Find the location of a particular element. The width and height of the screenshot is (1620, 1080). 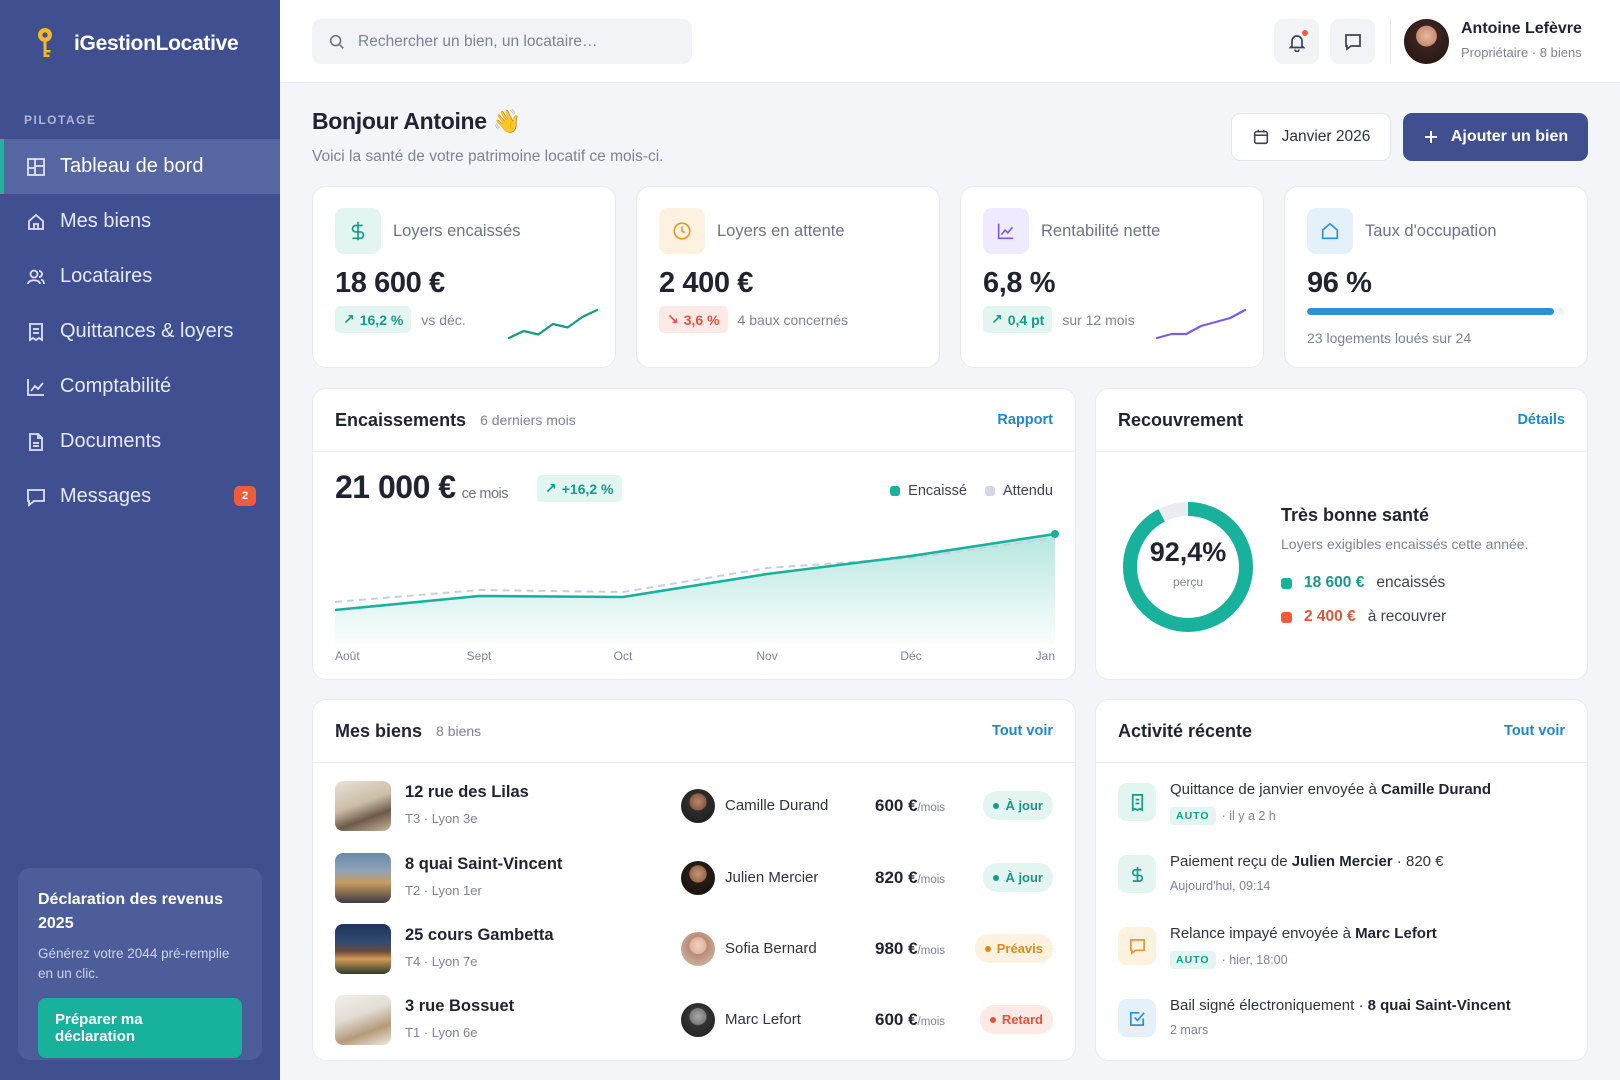

user-subtitle: Propriétaire · 8 biens is located at coordinates (1521, 52).